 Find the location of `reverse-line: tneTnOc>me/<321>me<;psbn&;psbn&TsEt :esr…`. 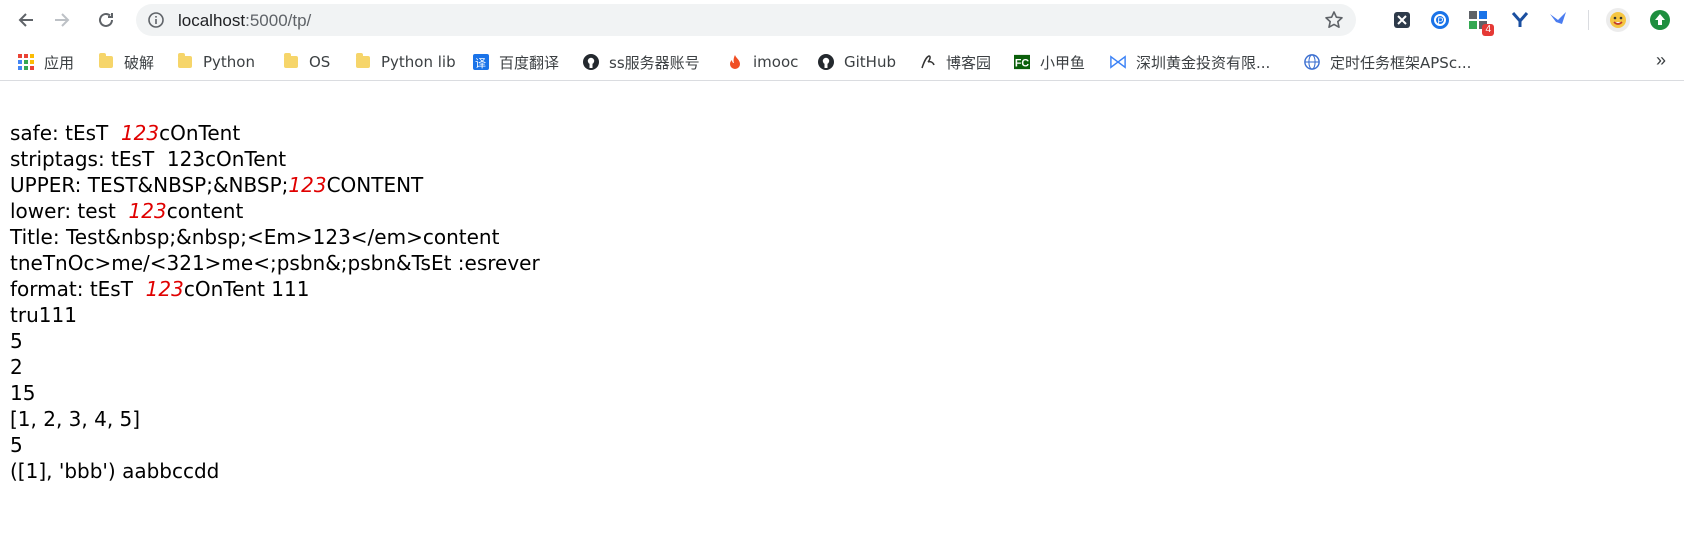

reverse-line: tneTnOc>me/<321>me<;psbn&;psbn&TsEt :esr… is located at coordinates (275, 263).